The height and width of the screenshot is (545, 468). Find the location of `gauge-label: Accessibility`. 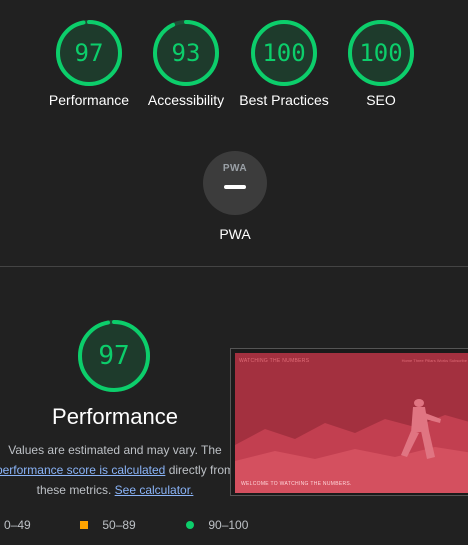

gauge-label: Accessibility is located at coordinates (186, 100).